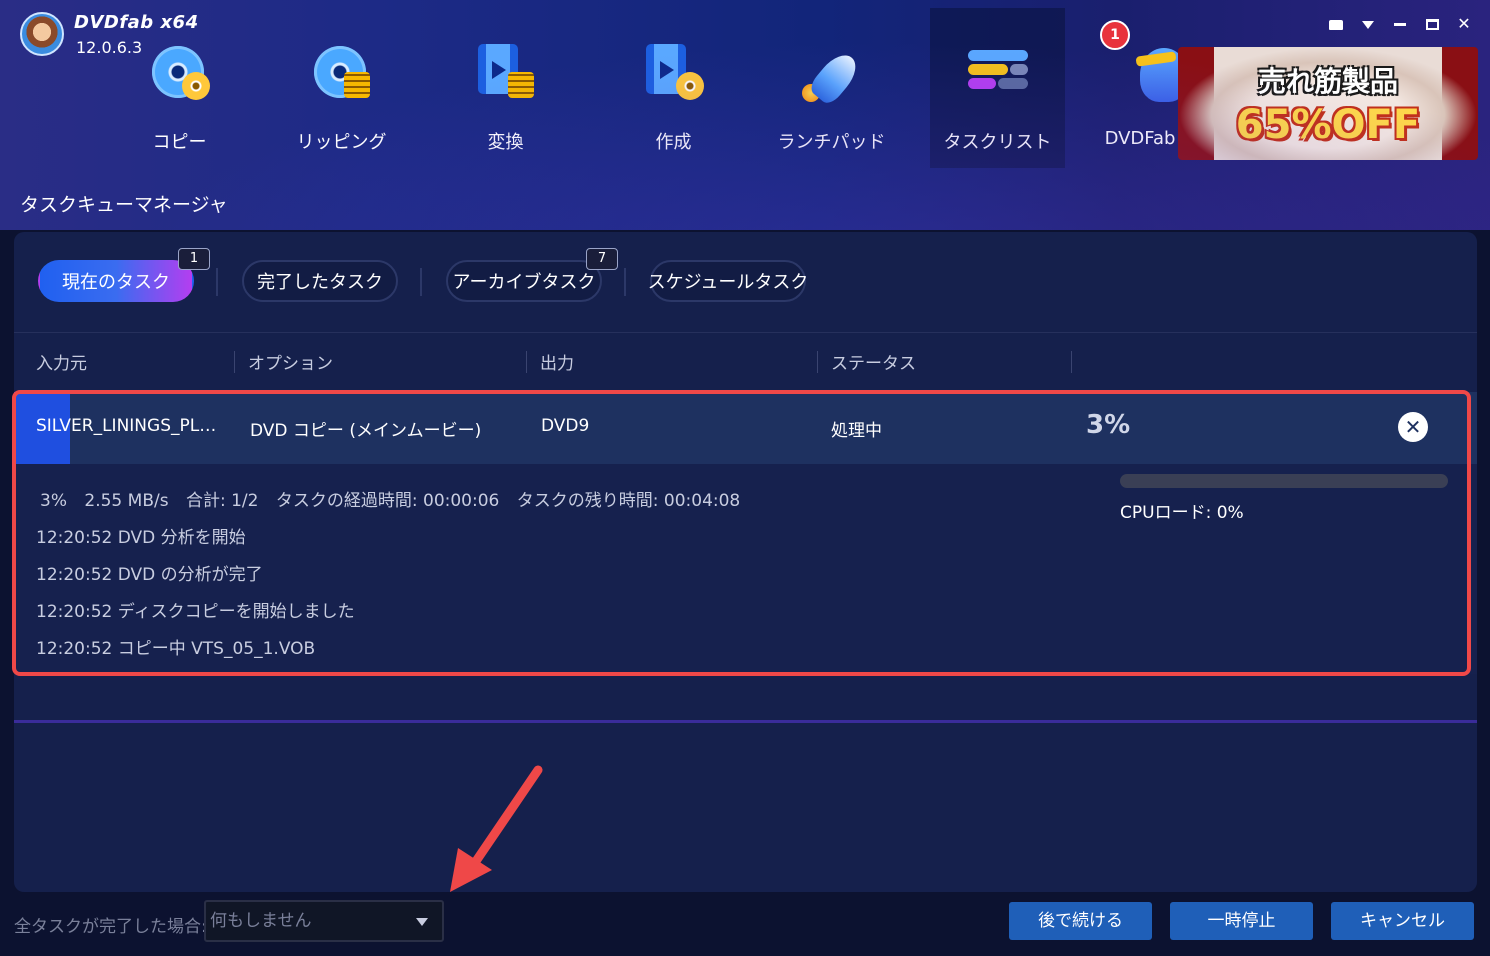 The height and width of the screenshot is (956, 1490). Describe the element at coordinates (674, 74) in the screenshot. I see `film-create-icon` at that location.